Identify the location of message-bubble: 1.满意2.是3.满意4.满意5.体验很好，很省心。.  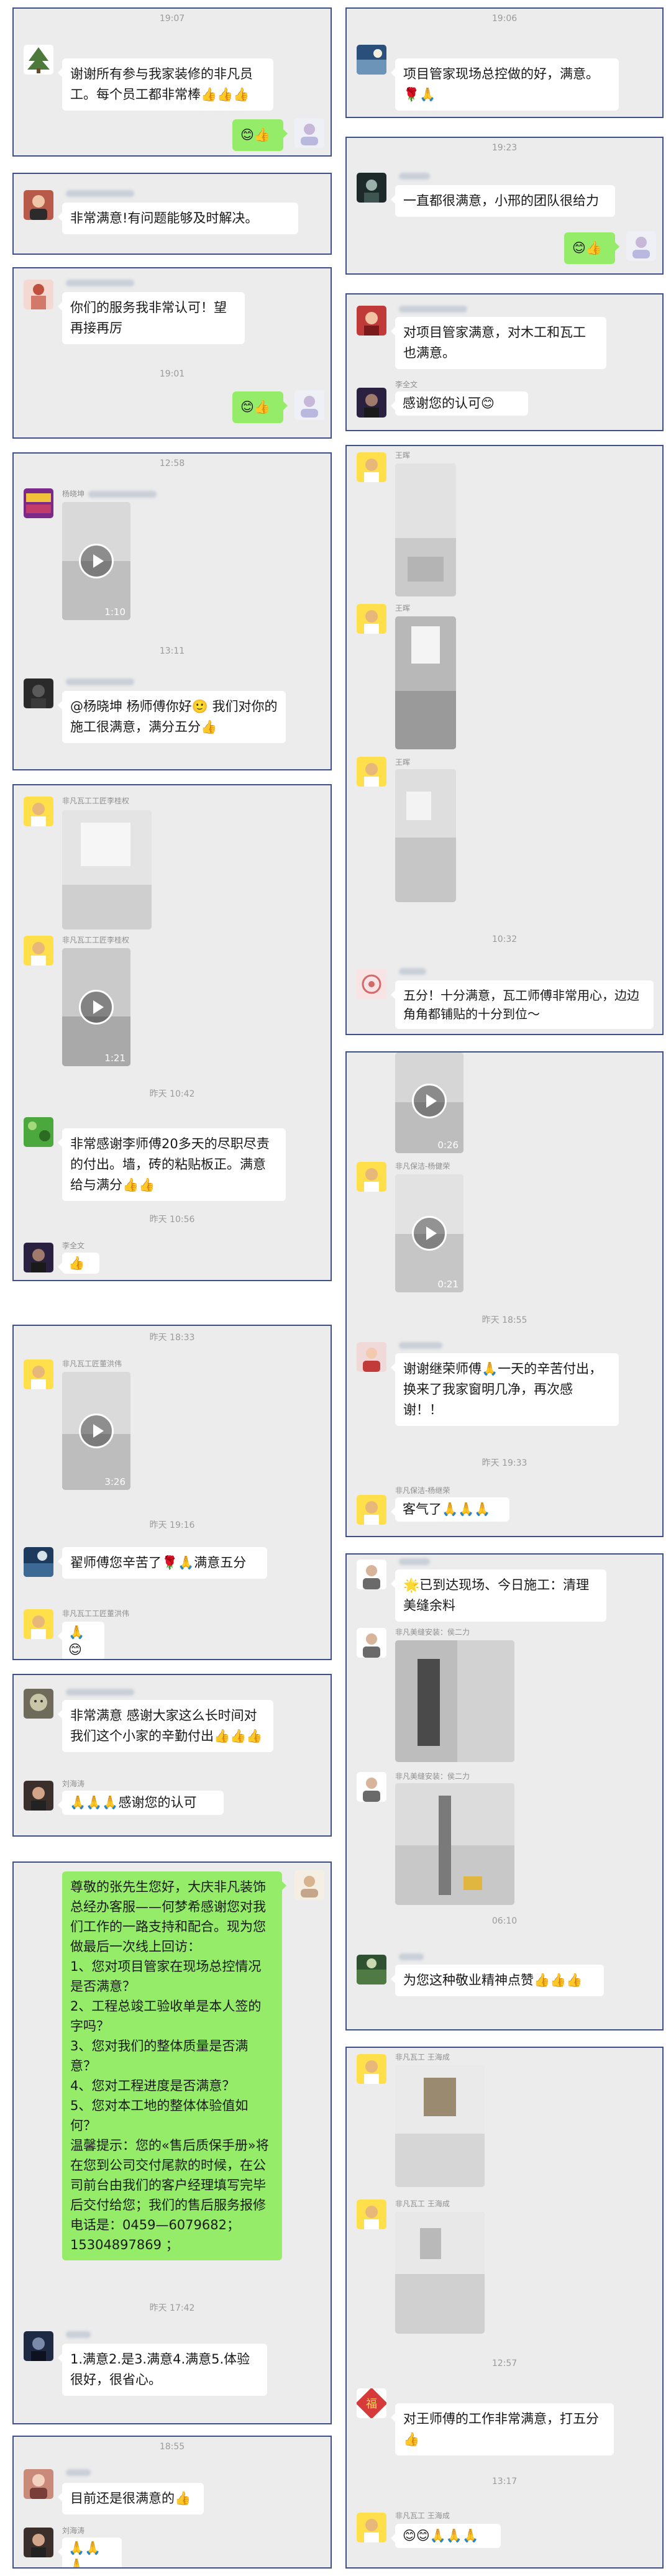
(163, 2370).